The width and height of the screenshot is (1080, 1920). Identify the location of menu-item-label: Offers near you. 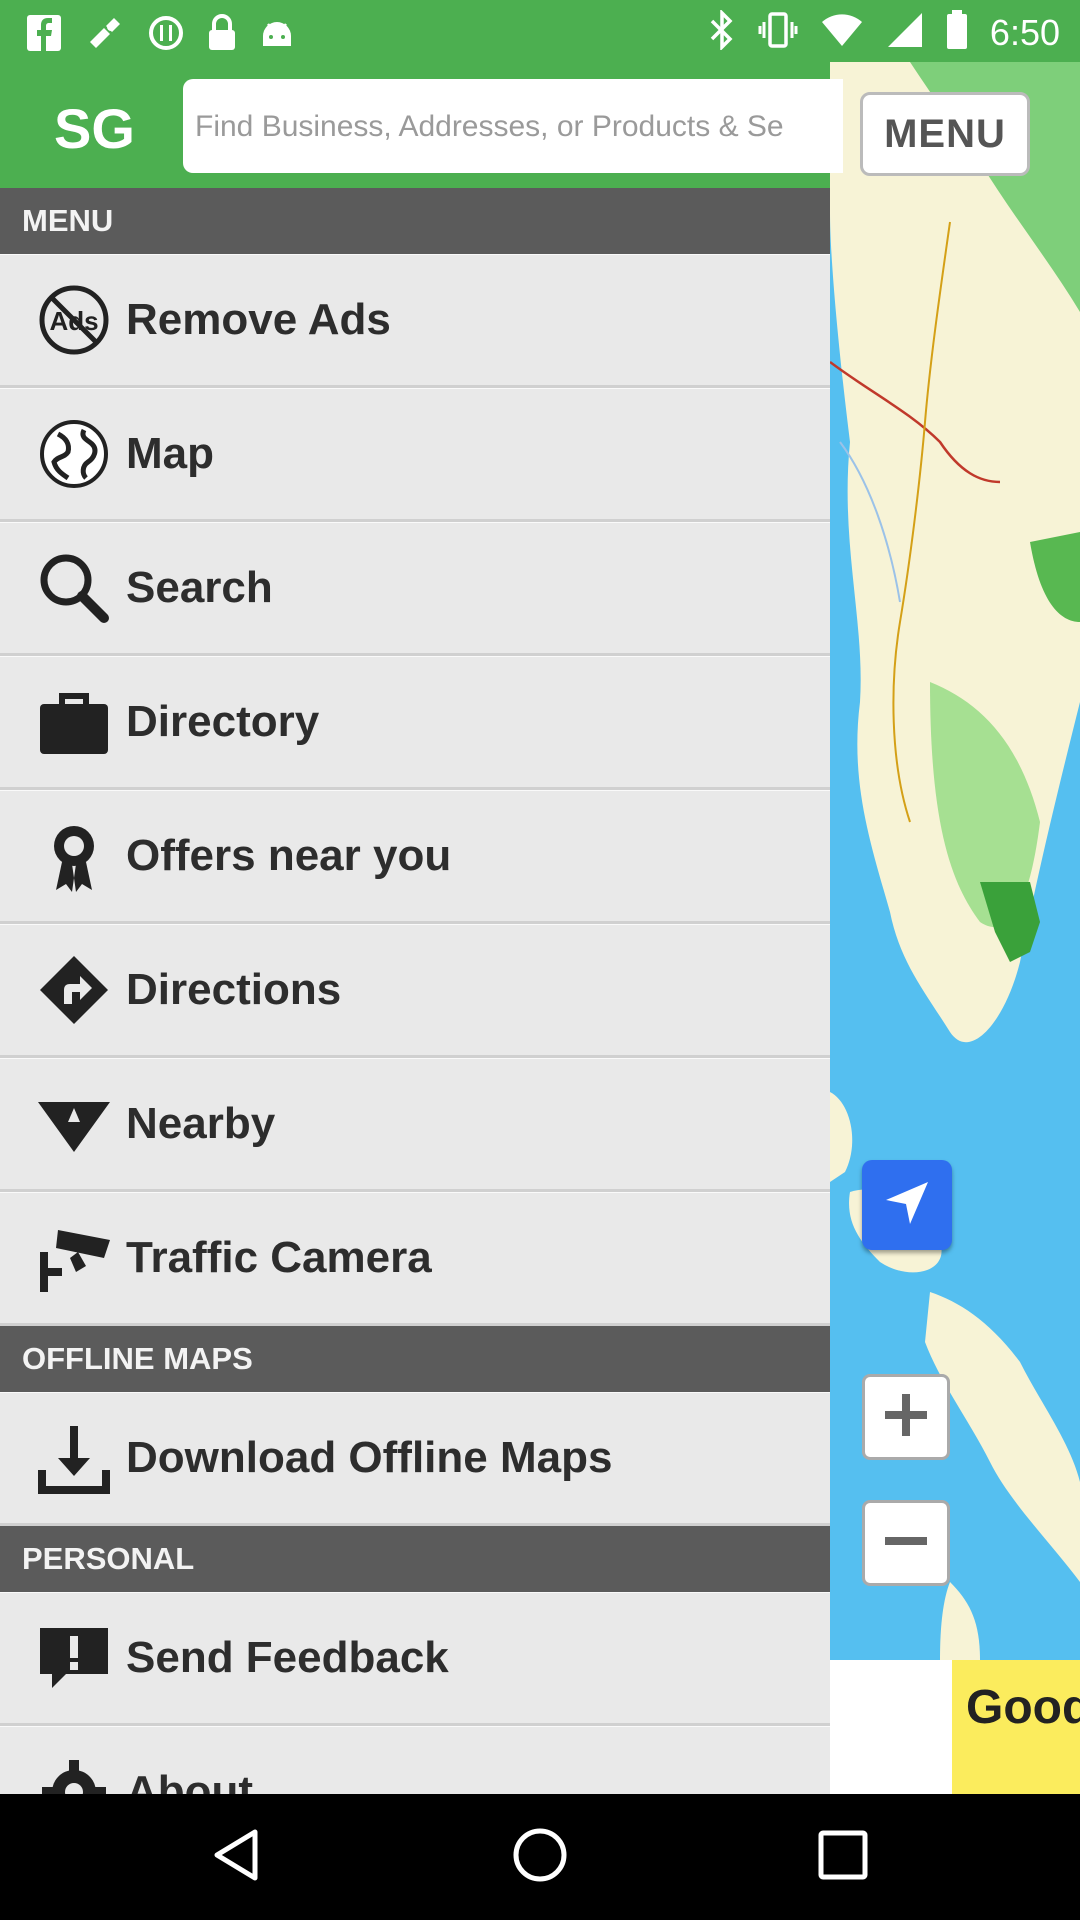
(289, 855).